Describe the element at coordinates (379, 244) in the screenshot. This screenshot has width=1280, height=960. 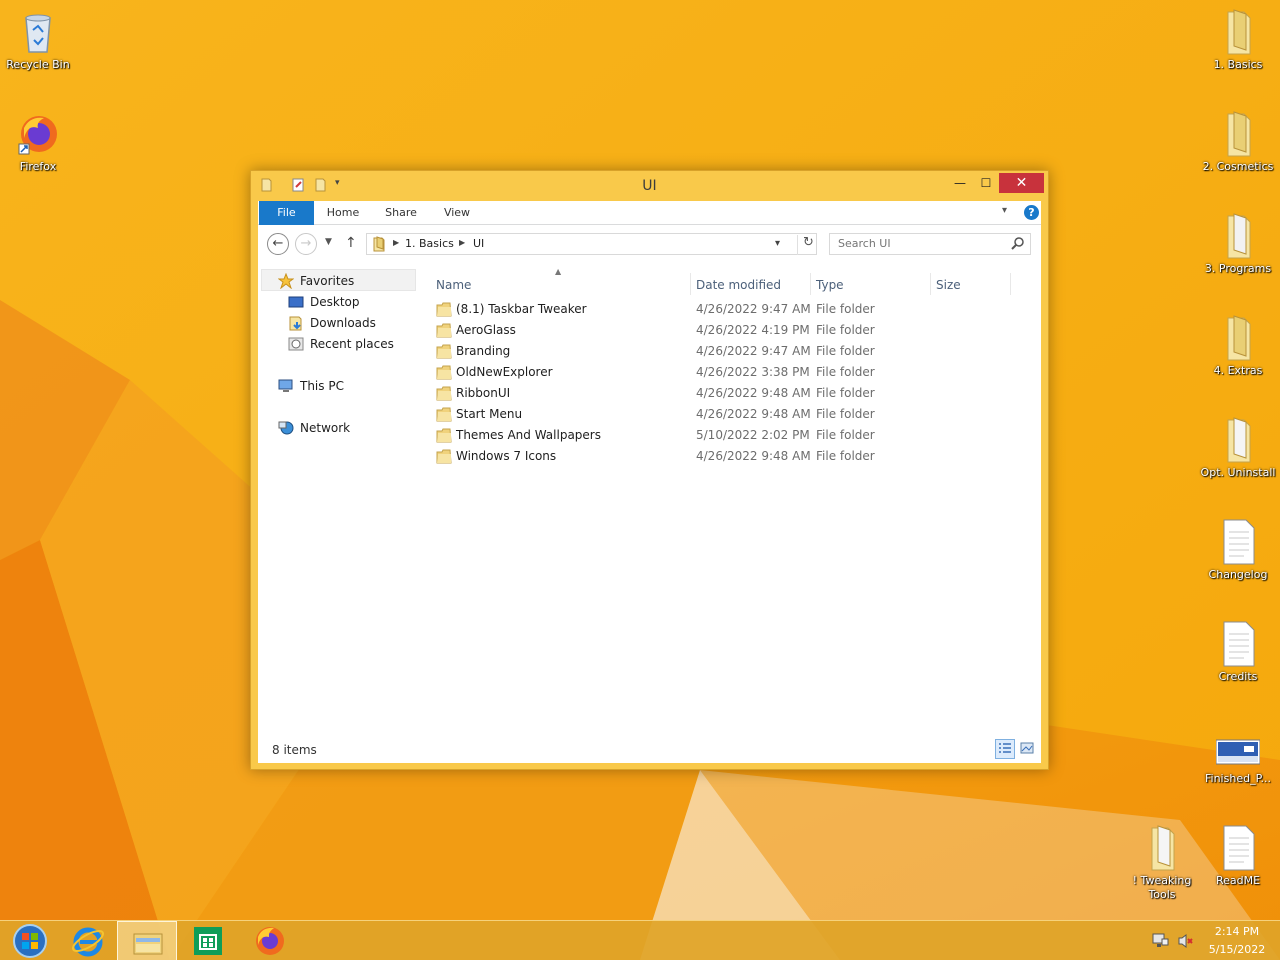
I see `address-folder-icon` at that location.